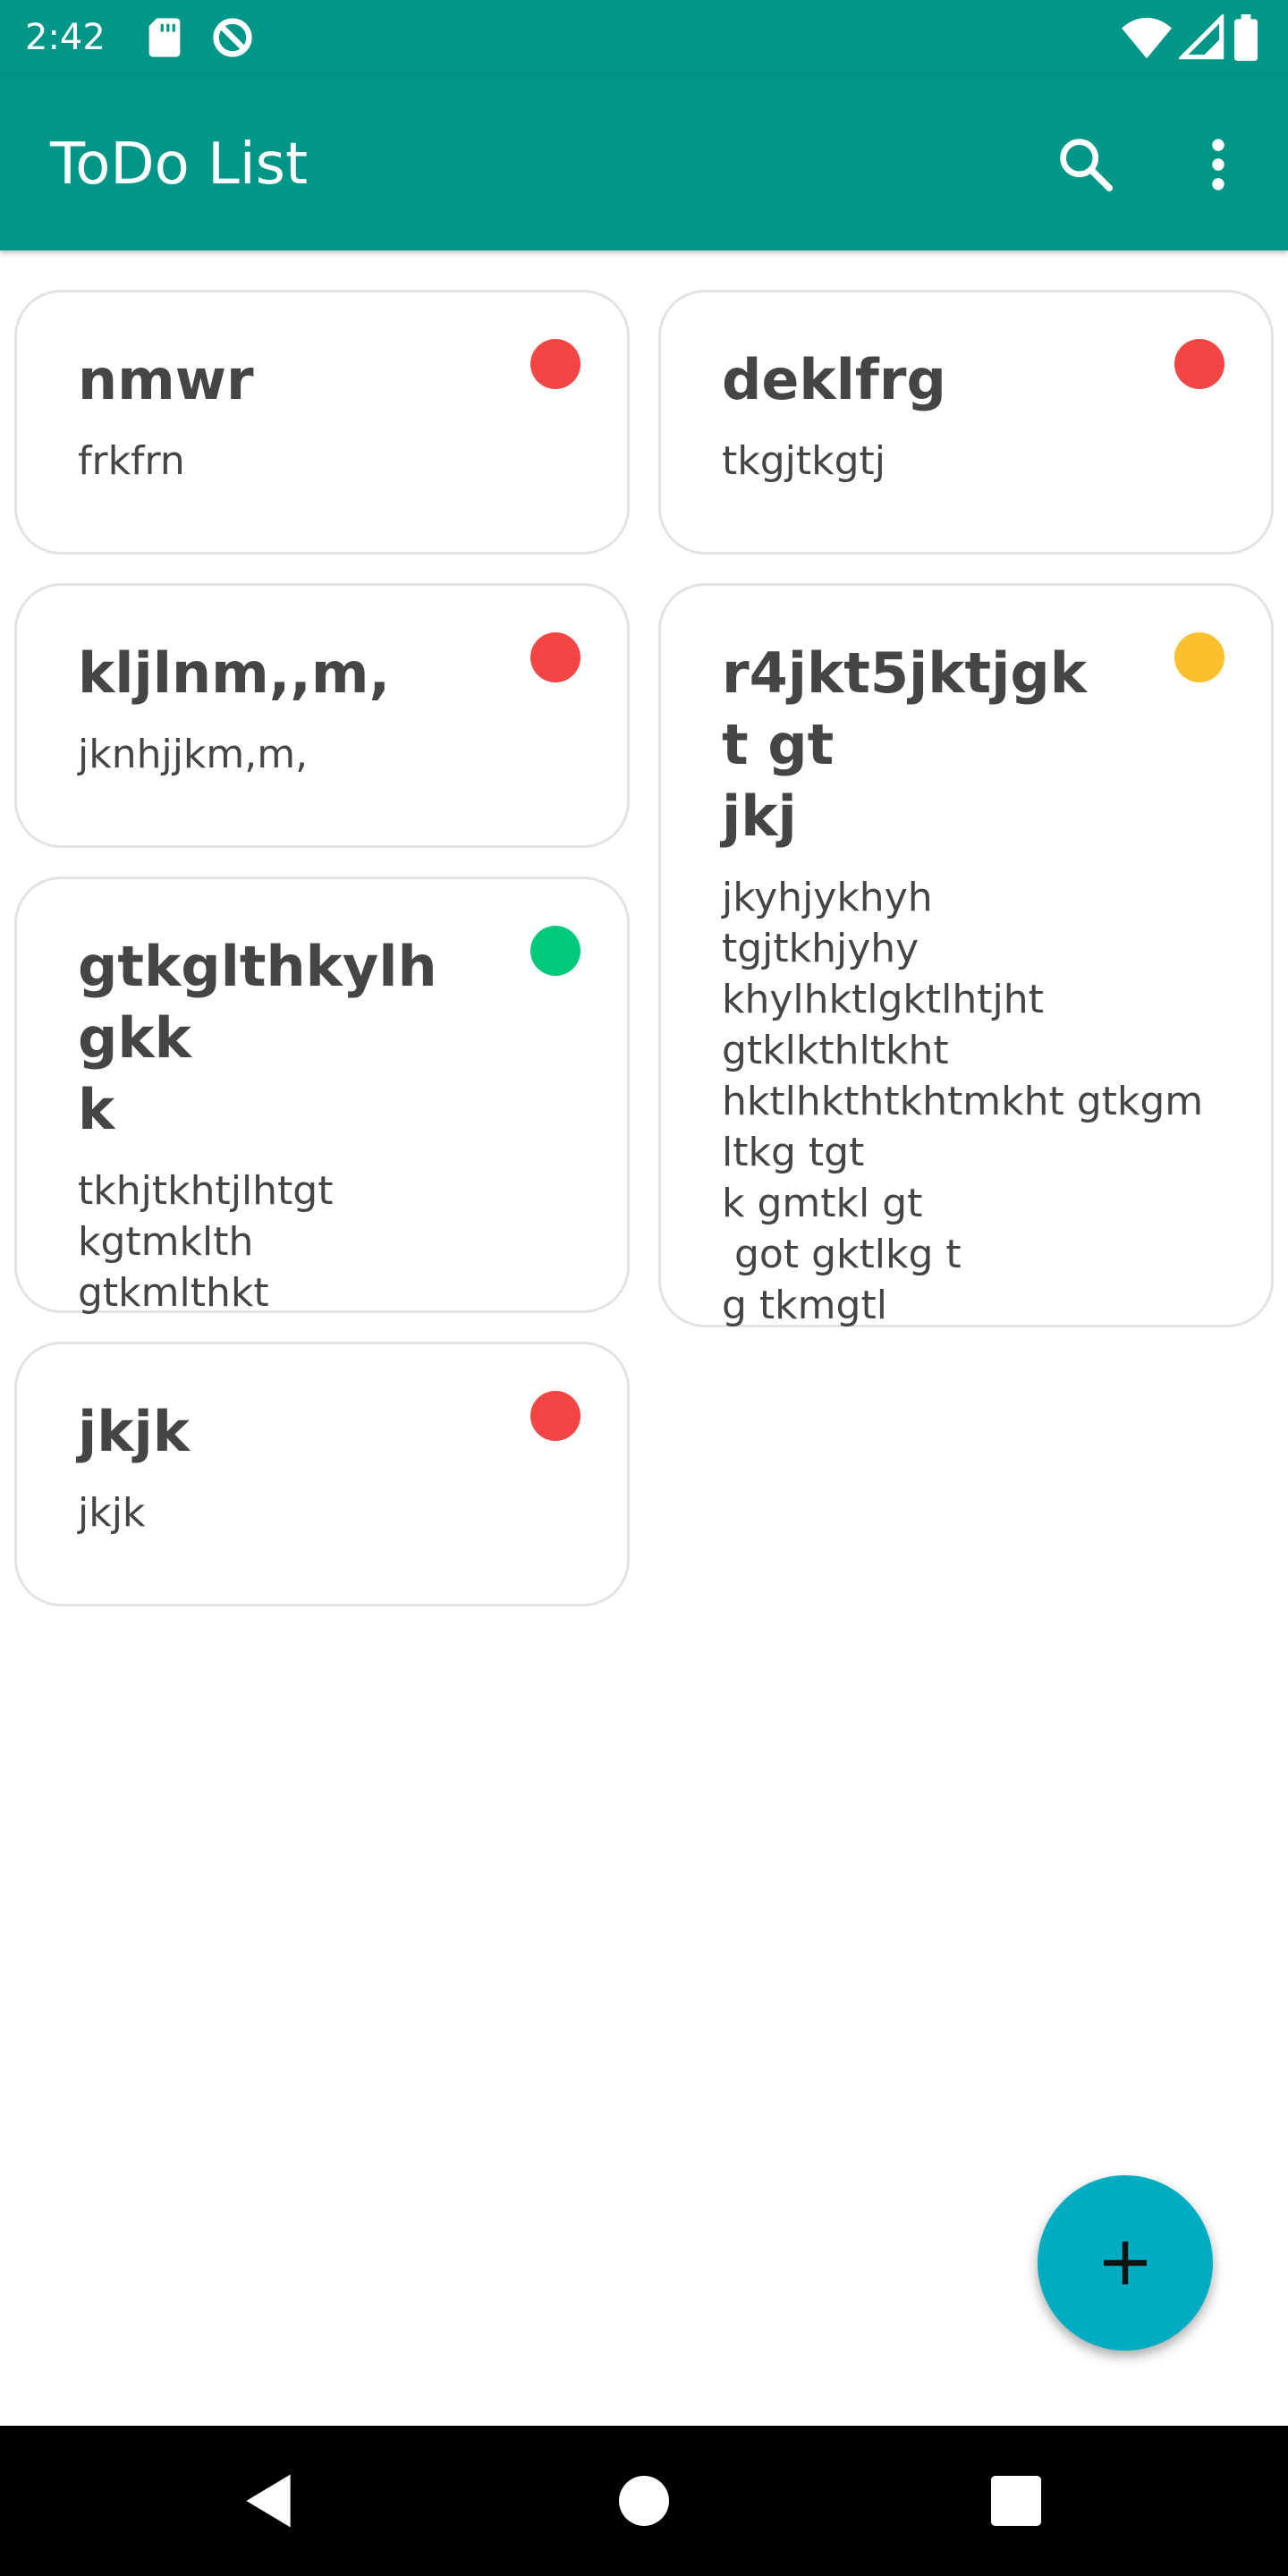 This screenshot has height=2576, width=1288. I want to click on note-body: tkhjtkhtjlhtgt kgtmklth gtkmlthkt, so click(206, 1242).